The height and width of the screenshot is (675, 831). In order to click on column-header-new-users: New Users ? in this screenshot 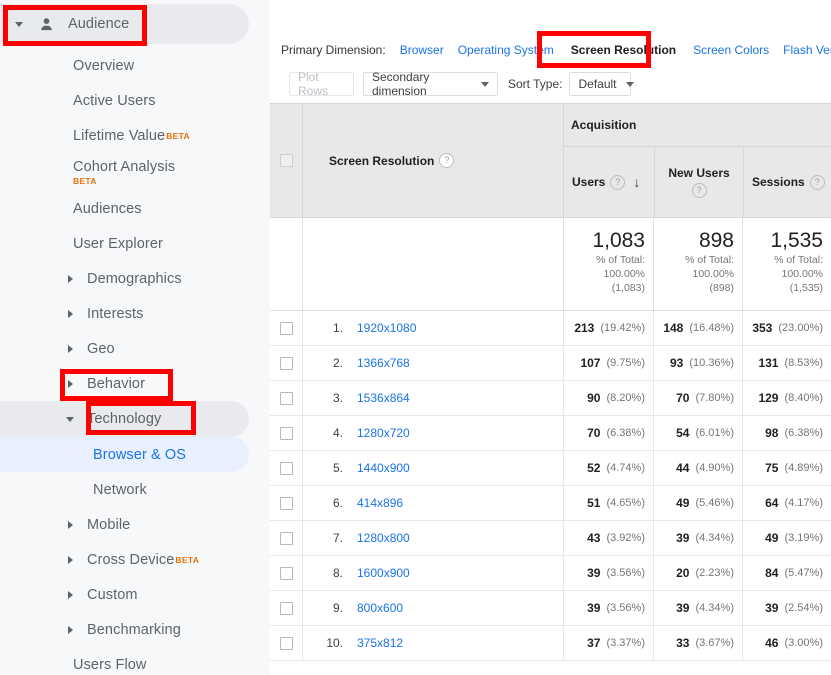, I will do `click(698, 182)`.